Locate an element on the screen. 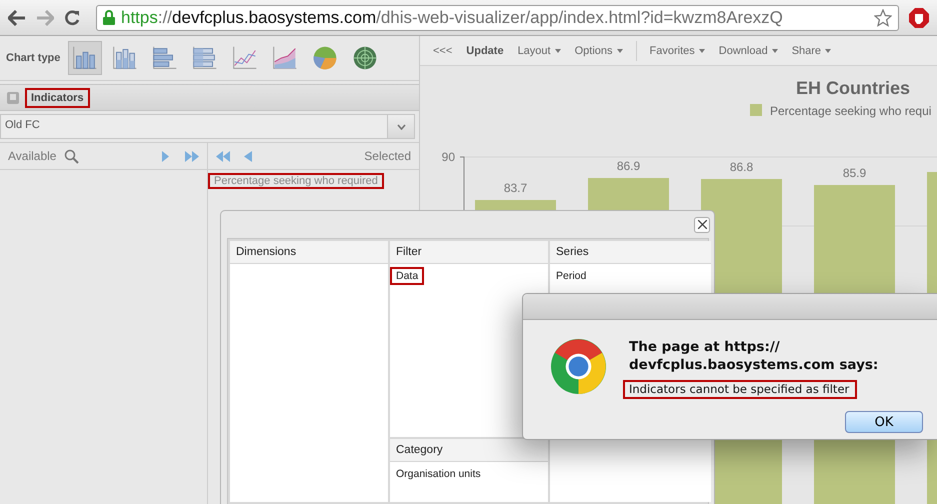 The width and height of the screenshot is (937, 504). selected-label: Selected is located at coordinates (387, 156).